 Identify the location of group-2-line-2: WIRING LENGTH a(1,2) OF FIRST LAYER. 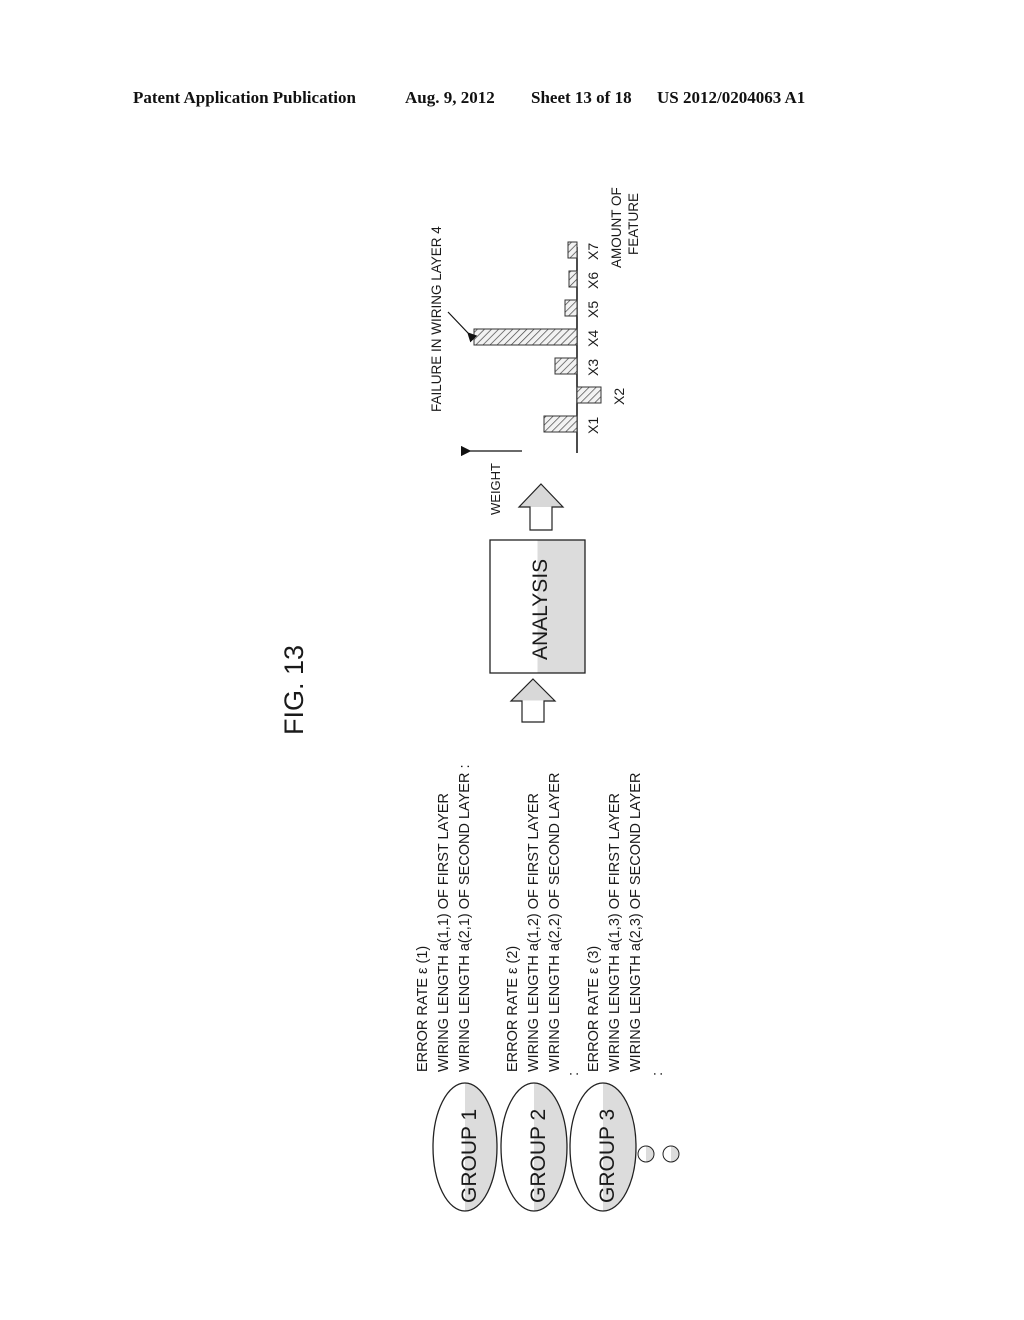
(534, 932).